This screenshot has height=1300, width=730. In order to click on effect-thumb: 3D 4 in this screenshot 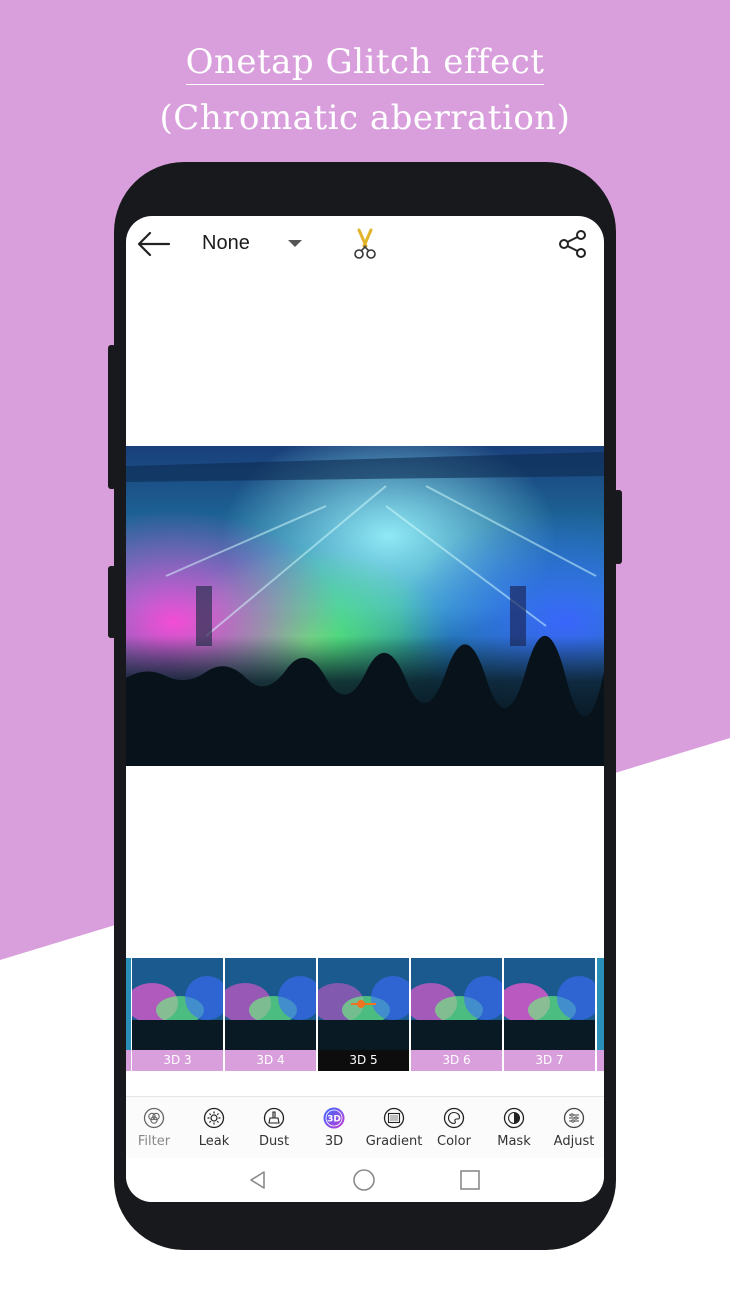, I will do `click(270, 1014)`.